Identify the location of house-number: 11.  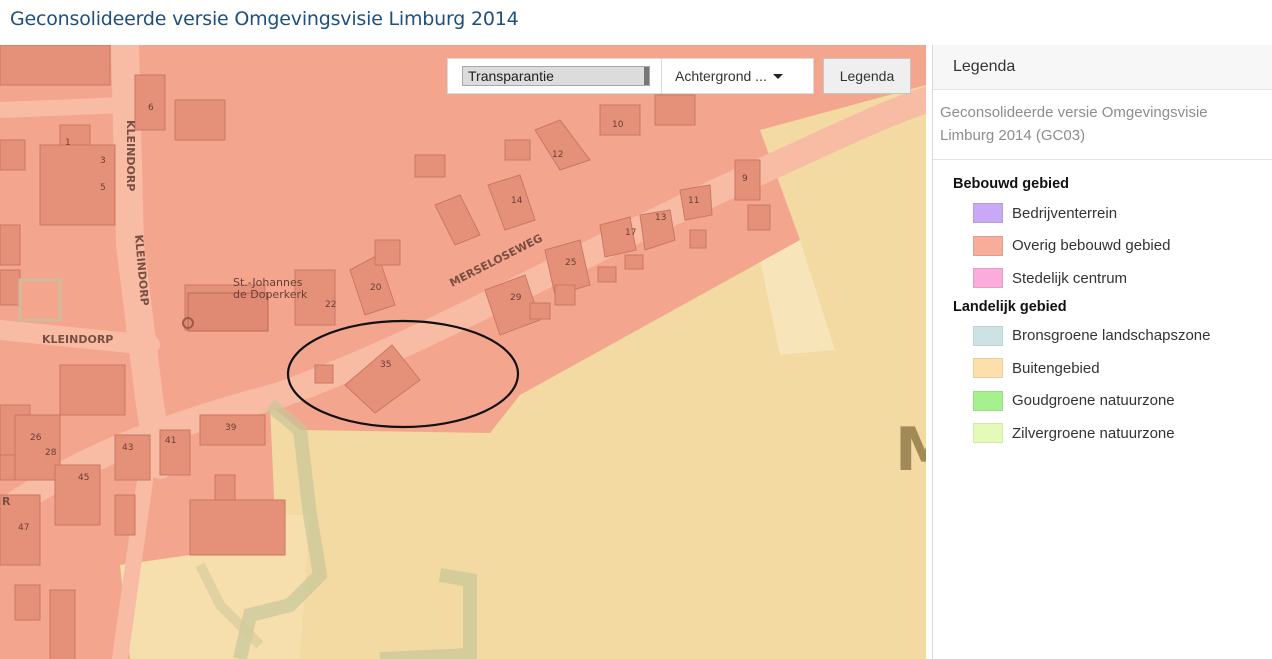
(693, 201).